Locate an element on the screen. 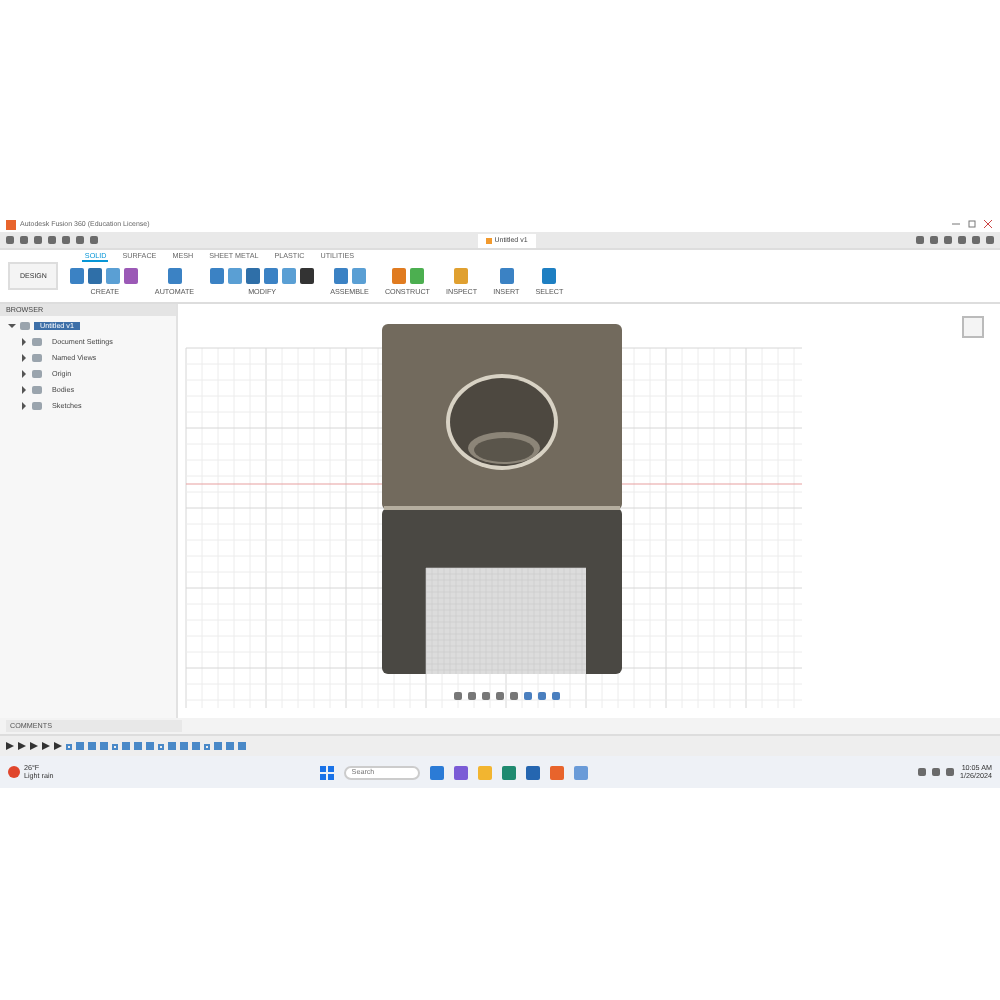 This screenshot has width=1000, height=1000. navigation-toolbar is located at coordinates (507, 696).